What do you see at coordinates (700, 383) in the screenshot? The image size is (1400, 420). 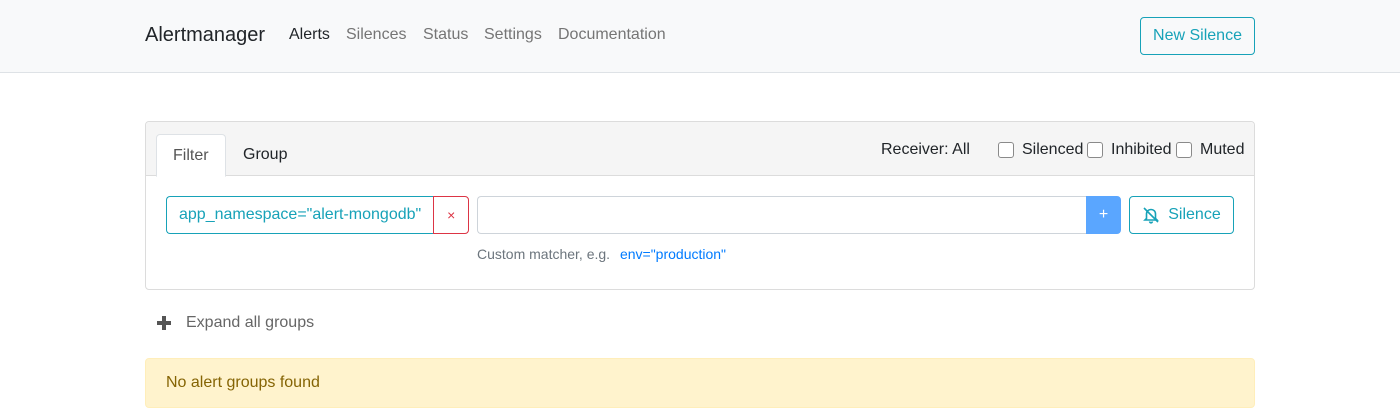 I see `empty-state-alert: No alert groups found` at bounding box center [700, 383].